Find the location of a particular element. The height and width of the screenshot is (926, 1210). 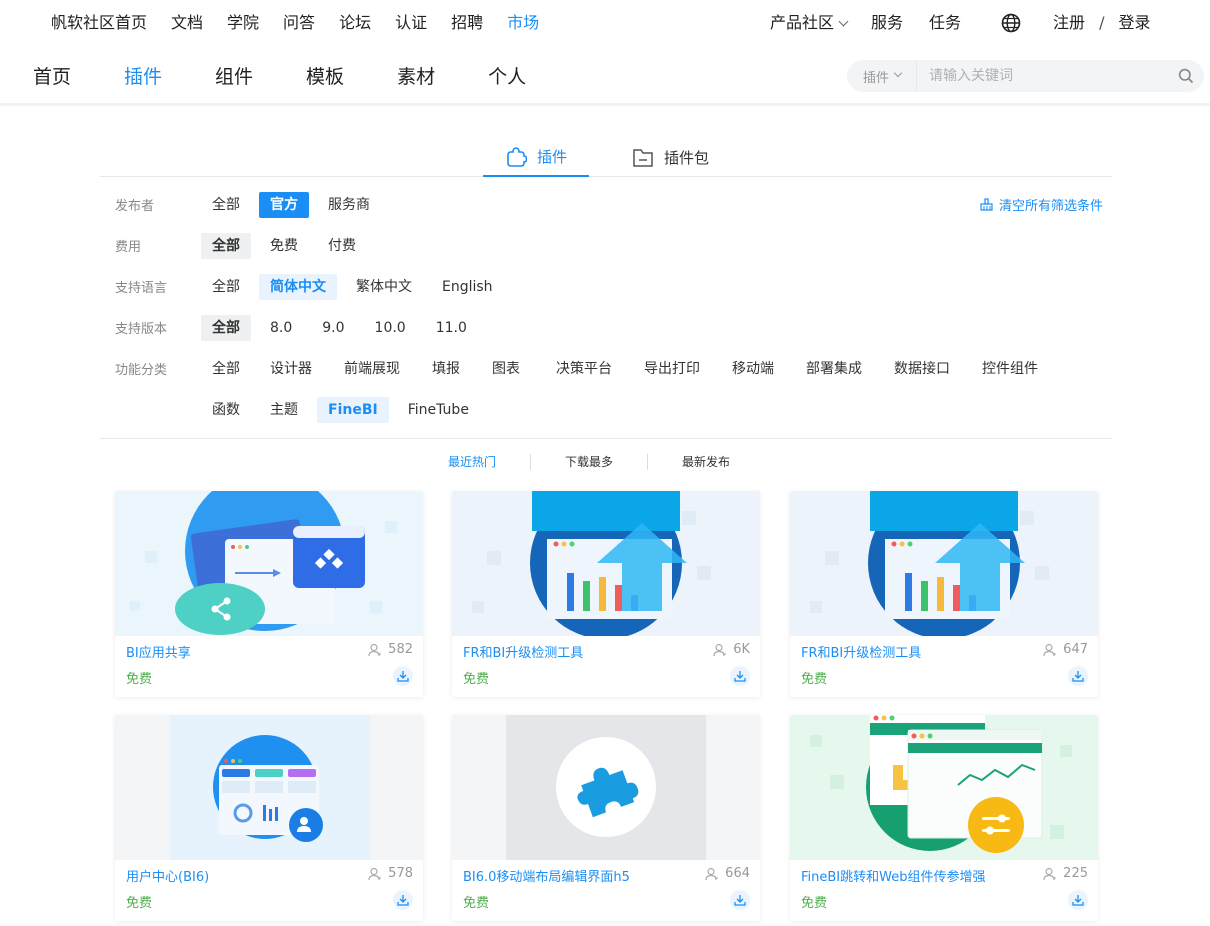

nav-task: 任务 is located at coordinates (945, 23).